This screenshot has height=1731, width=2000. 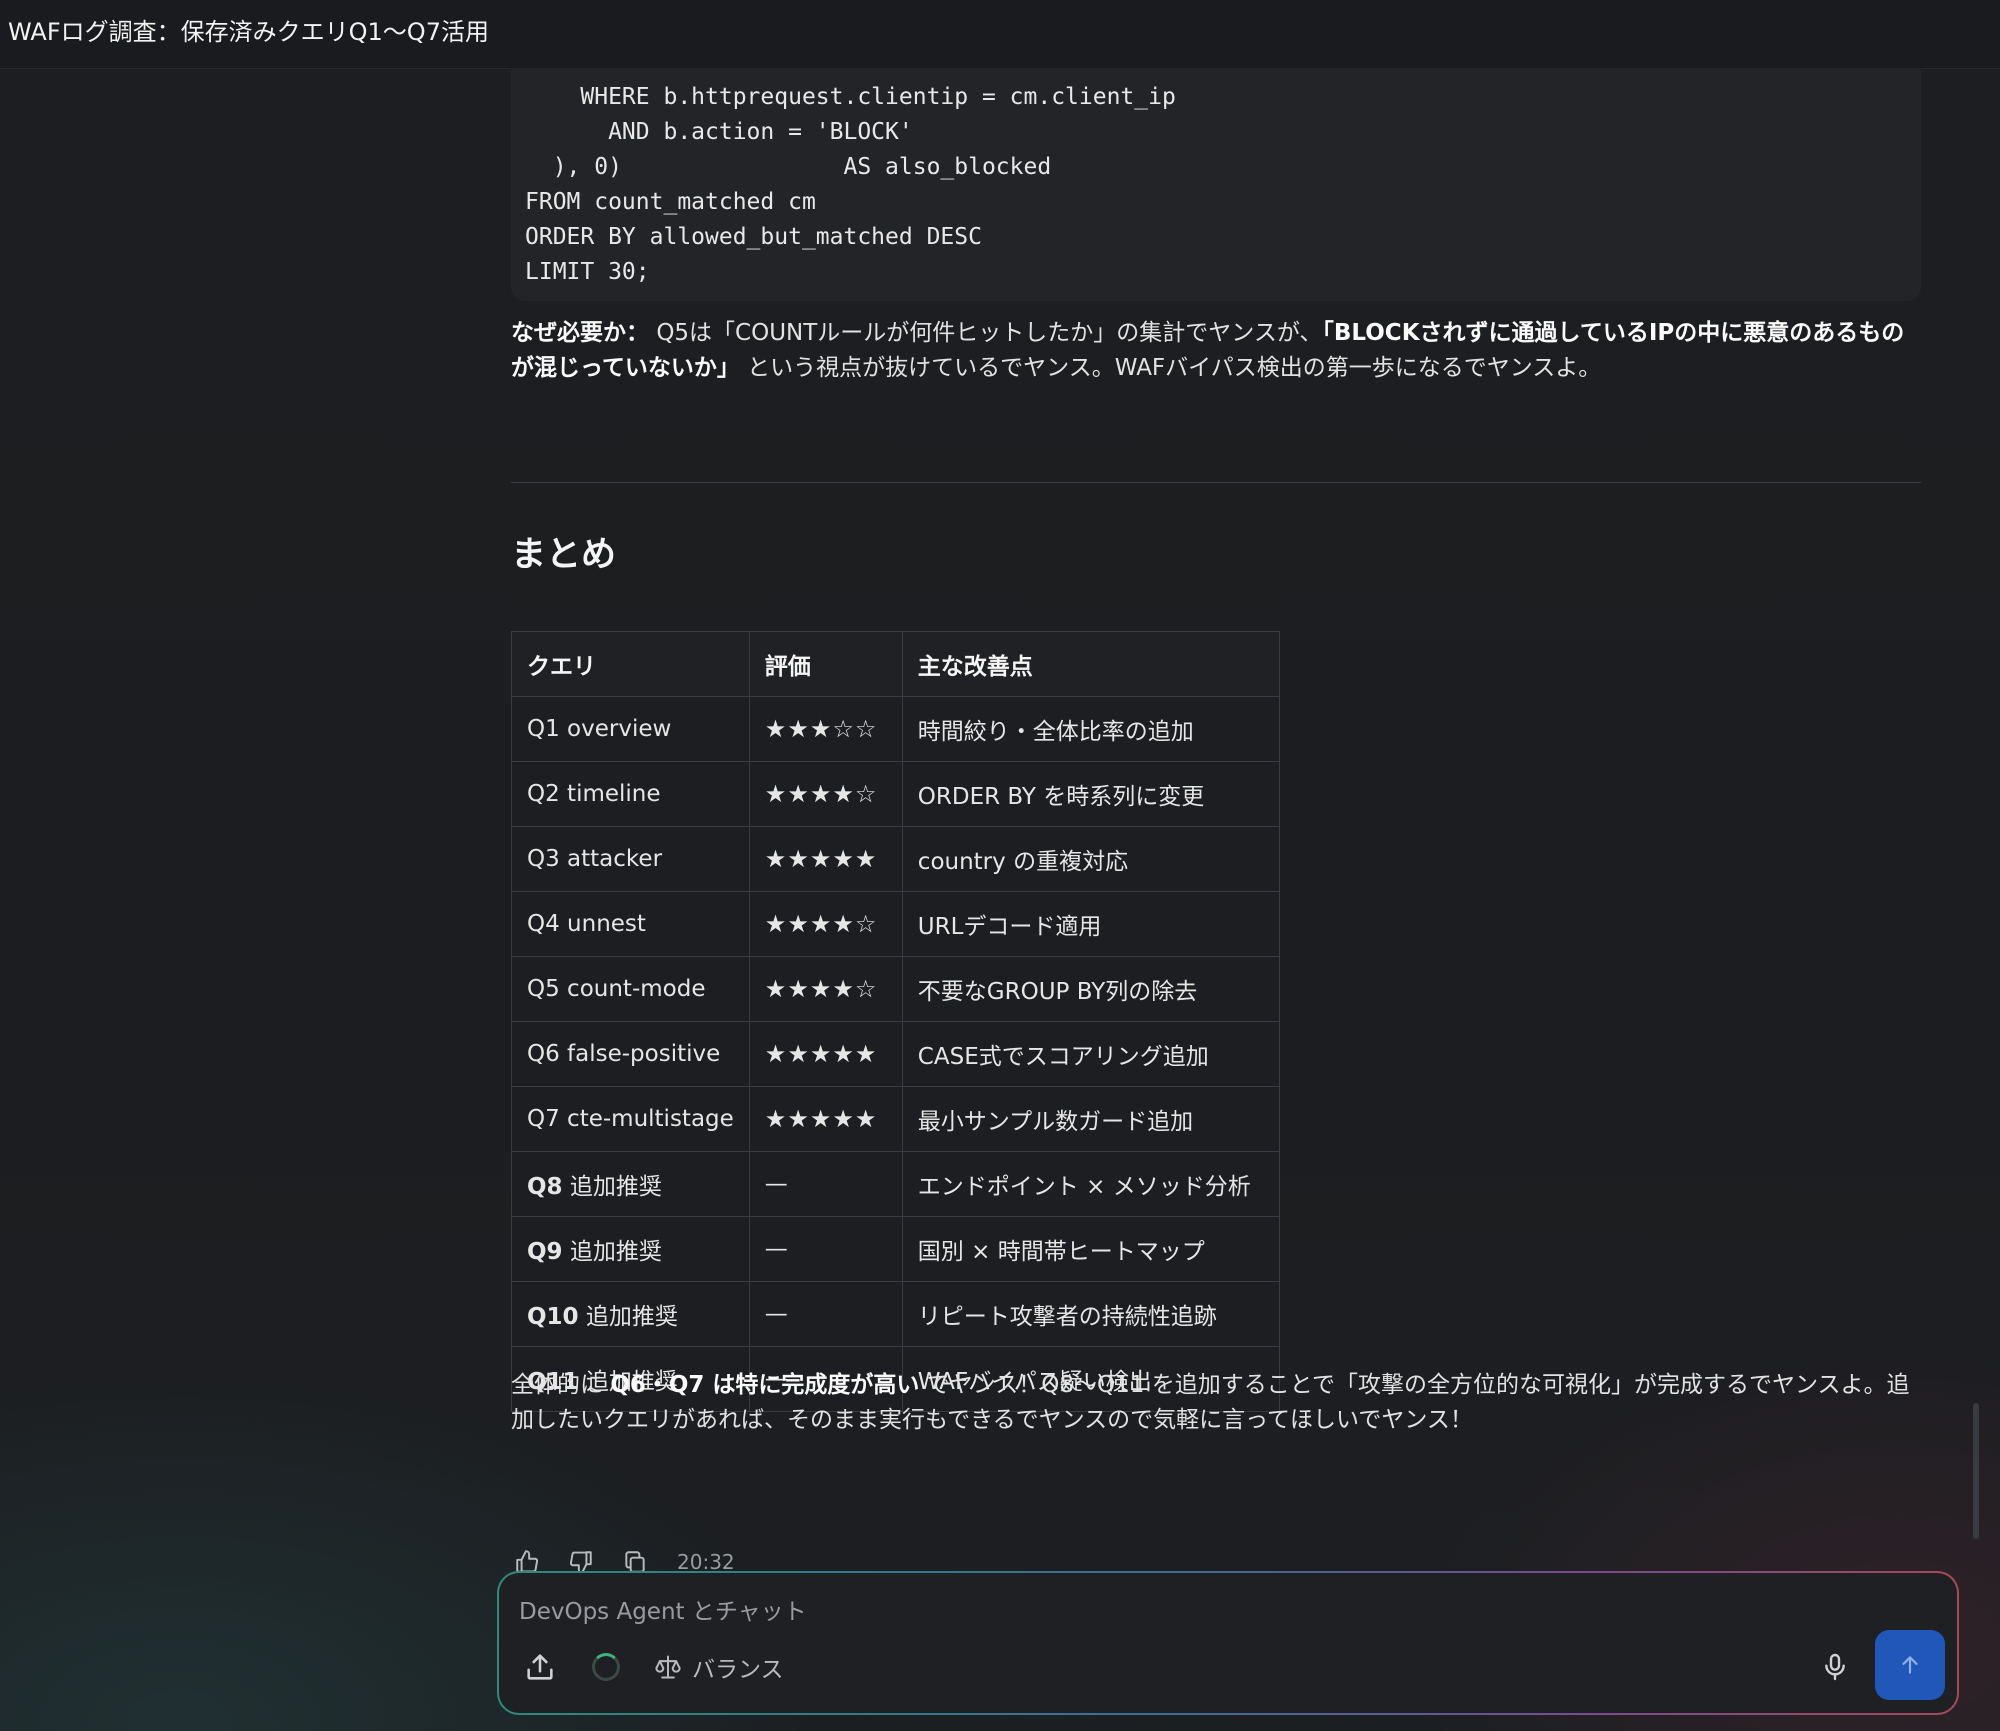 What do you see at coordinates (1216, 482) in the screenshot?
I see `divider` at bounding box center [1216, 482].